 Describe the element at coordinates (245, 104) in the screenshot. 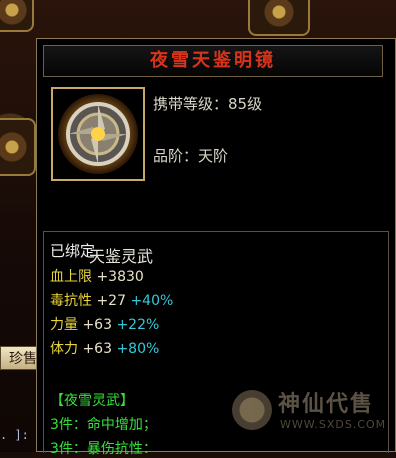

I see `carry-level-value: 85级` at that location.